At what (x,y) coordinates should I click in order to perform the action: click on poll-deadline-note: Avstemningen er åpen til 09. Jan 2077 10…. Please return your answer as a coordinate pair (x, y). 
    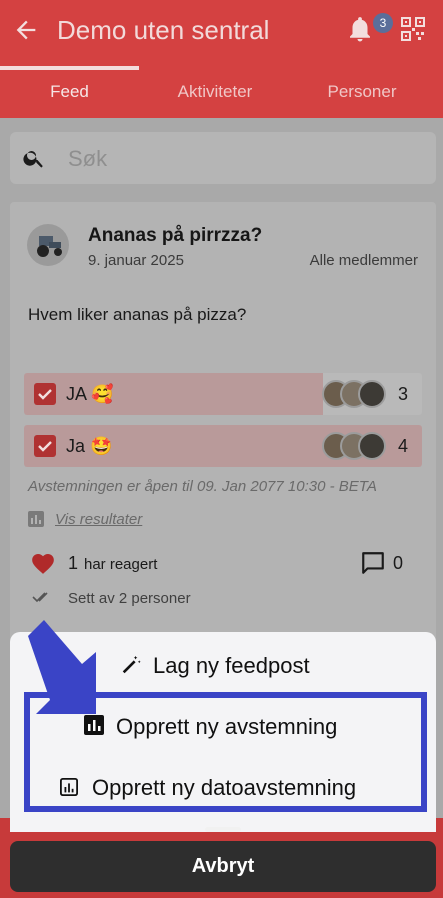
    Looking at the image, I should click on (202, 486).